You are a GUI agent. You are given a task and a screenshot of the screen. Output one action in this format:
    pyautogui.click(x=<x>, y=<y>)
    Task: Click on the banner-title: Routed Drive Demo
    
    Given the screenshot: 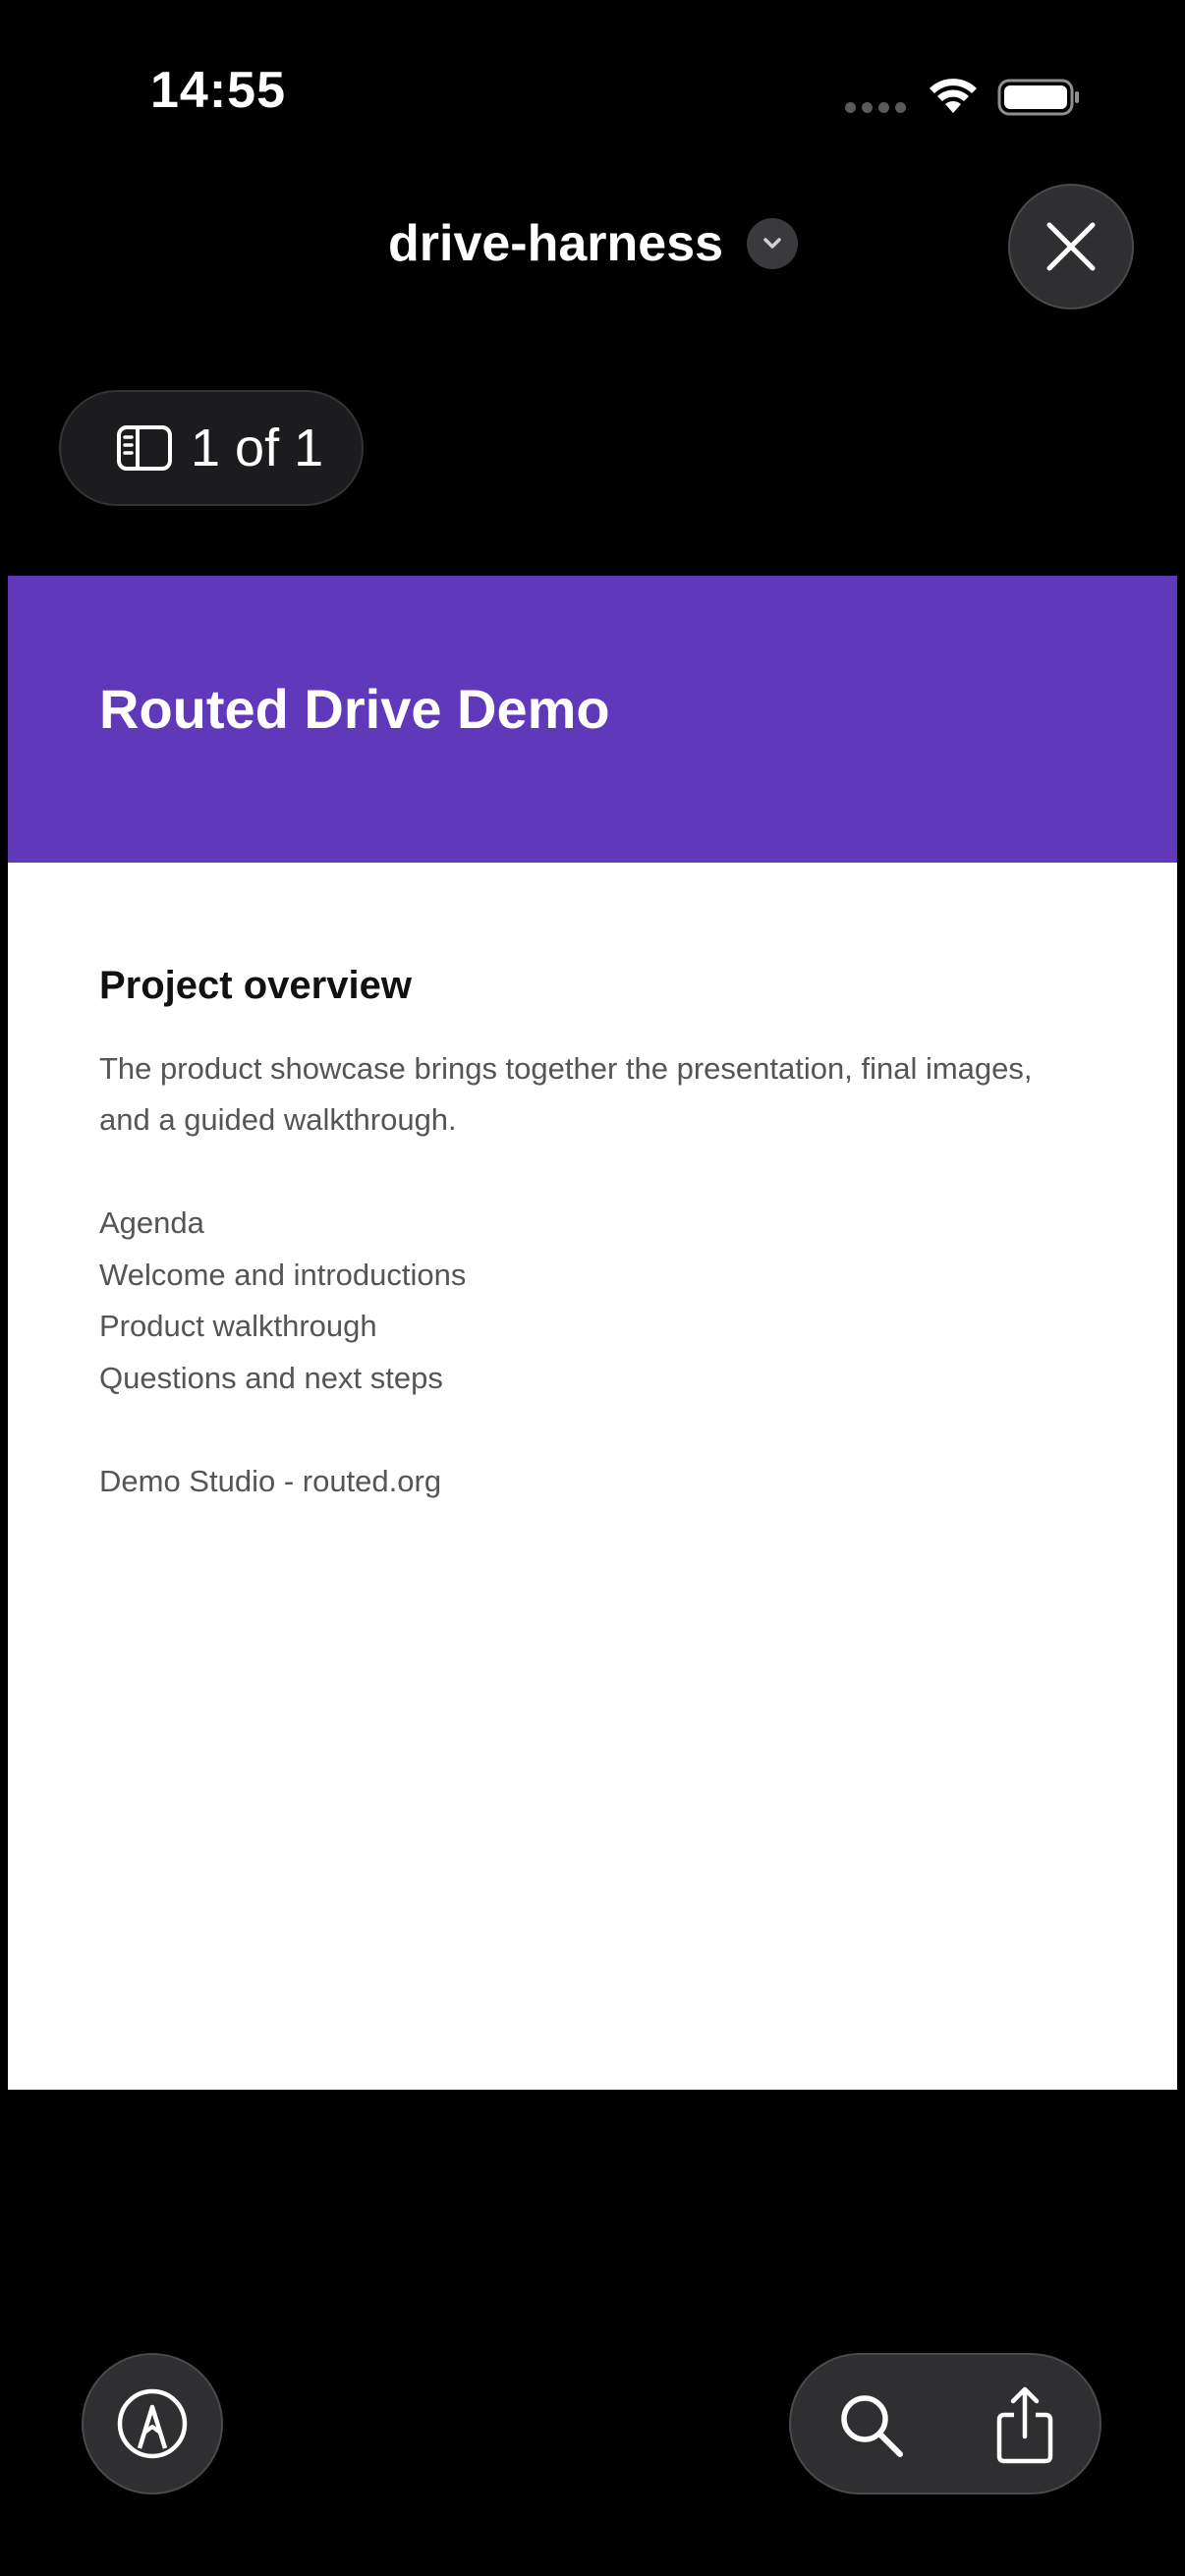 What is the action you would take?
    pyautogui.click(x=354, y=709)
    